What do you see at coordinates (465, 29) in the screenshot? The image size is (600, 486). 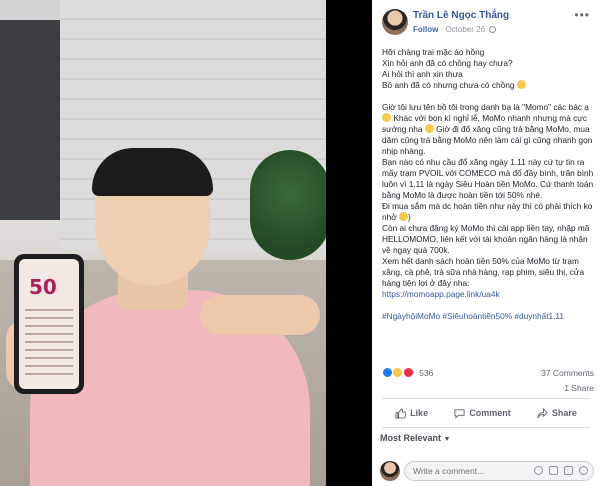 I see `post-date: October 26` at bounding box center [465, 29].